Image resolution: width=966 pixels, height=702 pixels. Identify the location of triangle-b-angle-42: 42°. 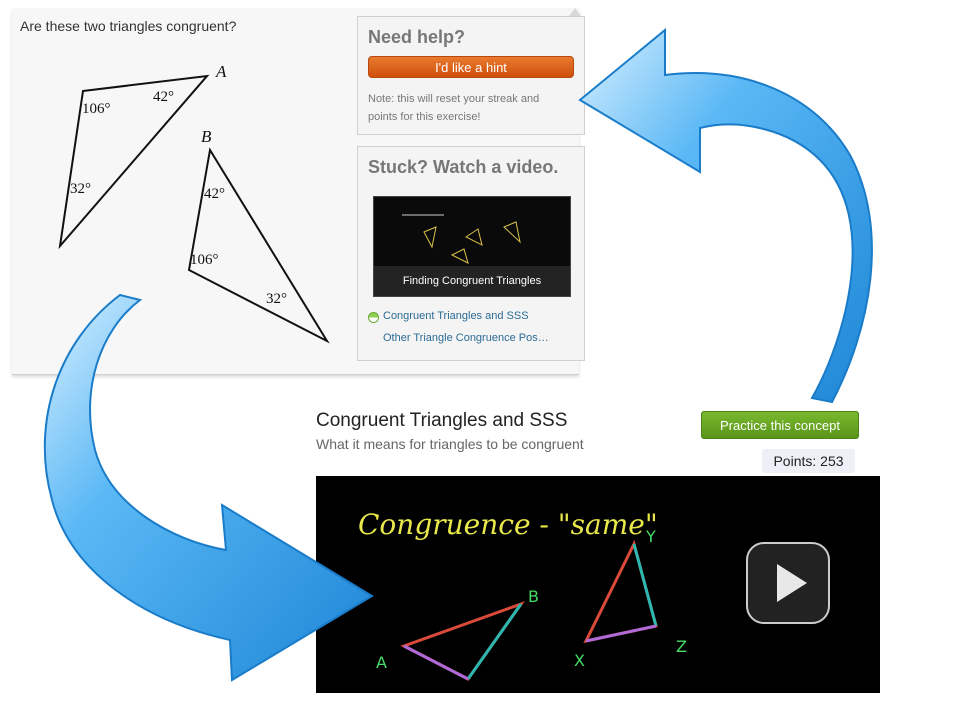
(214, 194).